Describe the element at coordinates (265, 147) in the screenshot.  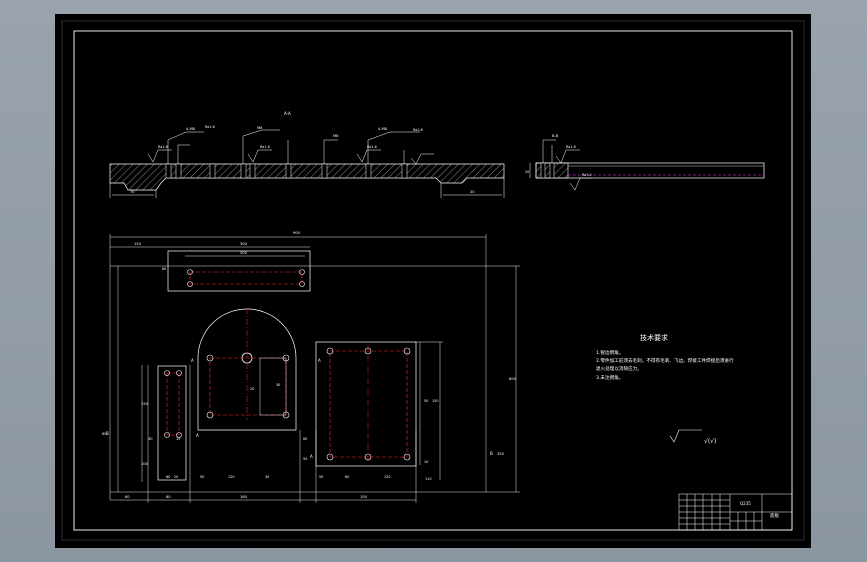
I see `surface-mark-3: Ra1.6` at that location.